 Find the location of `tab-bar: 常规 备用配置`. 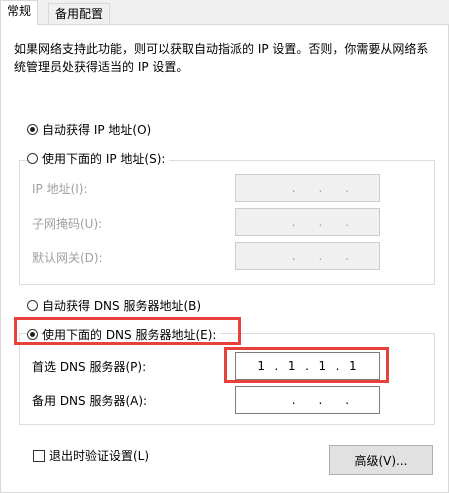

tab-bar: 常规 备用配置 is located at coordinates (224, 12).